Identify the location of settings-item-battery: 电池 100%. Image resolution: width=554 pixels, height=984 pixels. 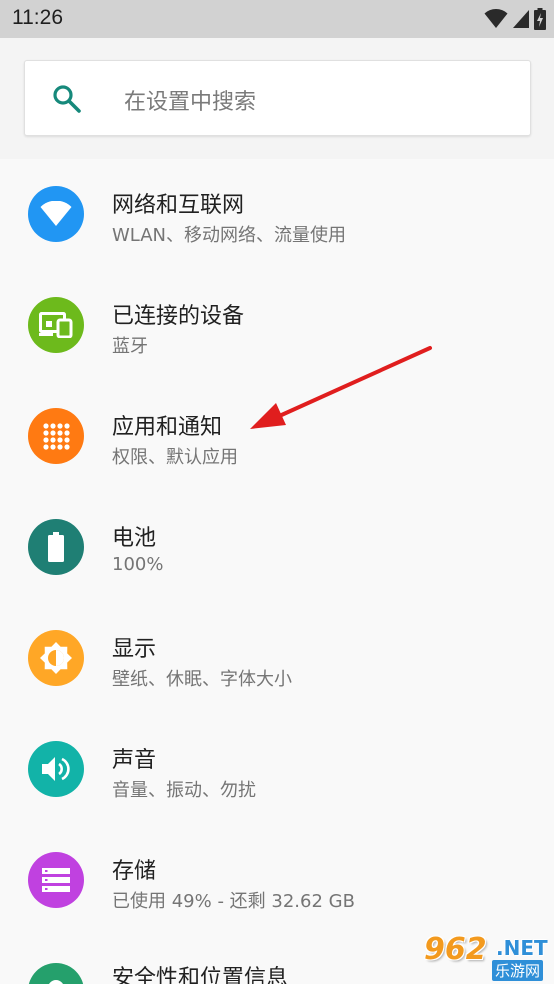
(277, 547).